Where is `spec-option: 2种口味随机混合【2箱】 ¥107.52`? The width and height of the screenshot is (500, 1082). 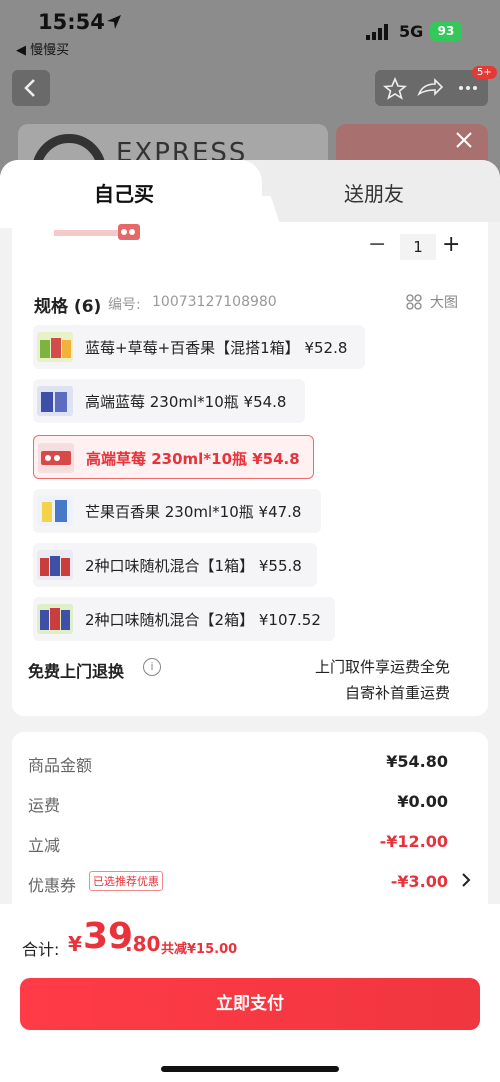
spec-option: 2种口味随机混合【2箱】 ¥107.52 is located at coordinates (184, 619).